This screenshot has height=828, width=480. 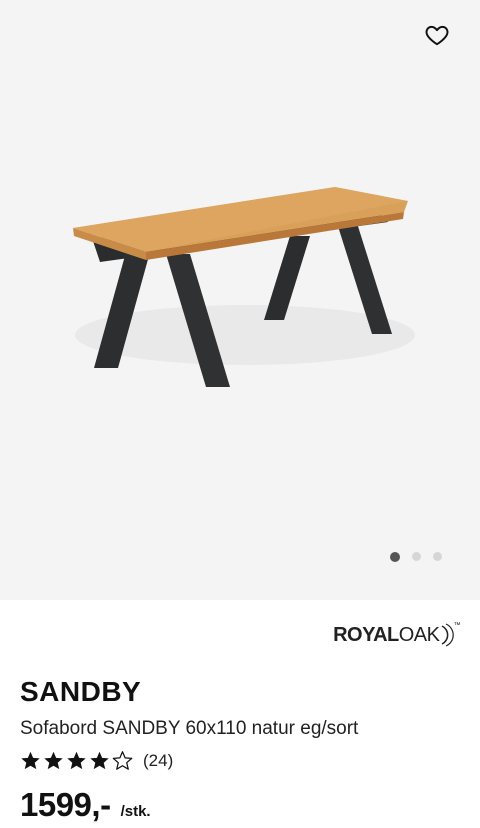 I want to click on brand-logo: ROYAL OAK ™, so click(x=396, y=635).